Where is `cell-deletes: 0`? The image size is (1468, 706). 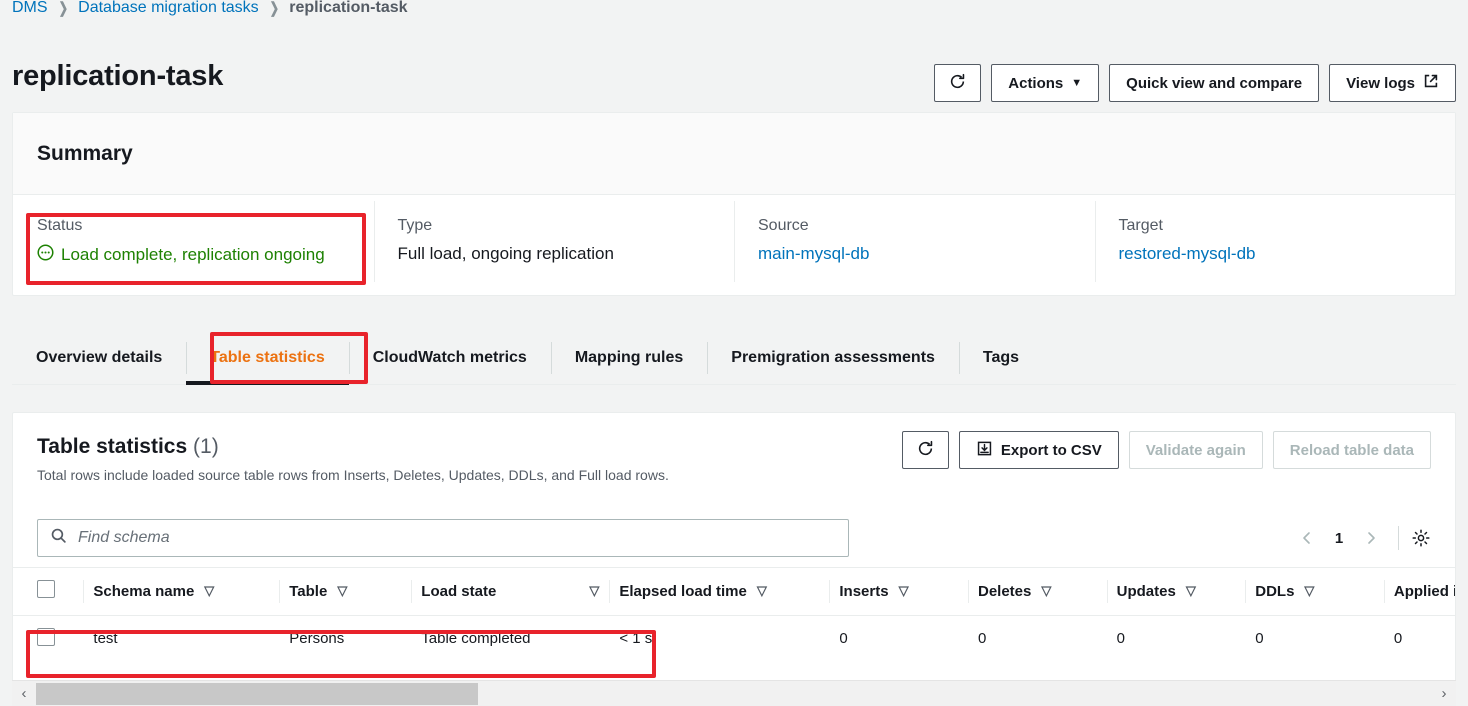
cell-deletes: 0 is located at coordinates (982, 639).